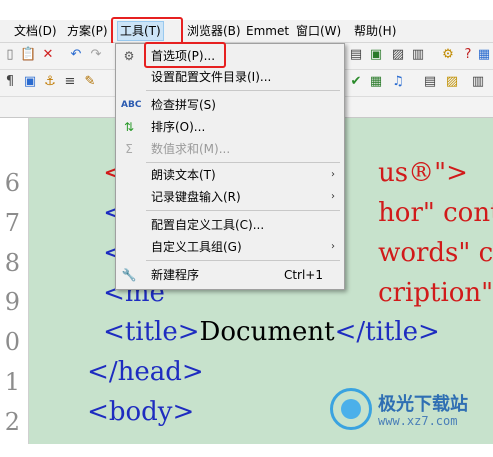  What do you see at coordinates (76, 55) in the screenshot?
I see `undo-icon: ↶` at bounding box center [76, 55].